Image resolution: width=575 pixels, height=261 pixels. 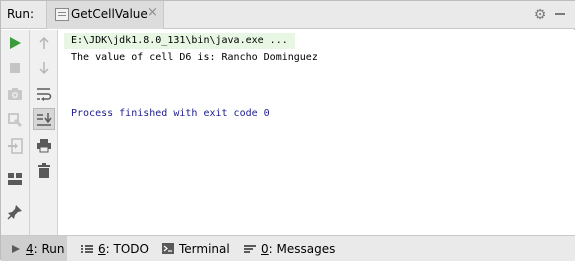 I want to click on tab-getcellvalue: GetCellValue ×, so click(x=105, y=15).